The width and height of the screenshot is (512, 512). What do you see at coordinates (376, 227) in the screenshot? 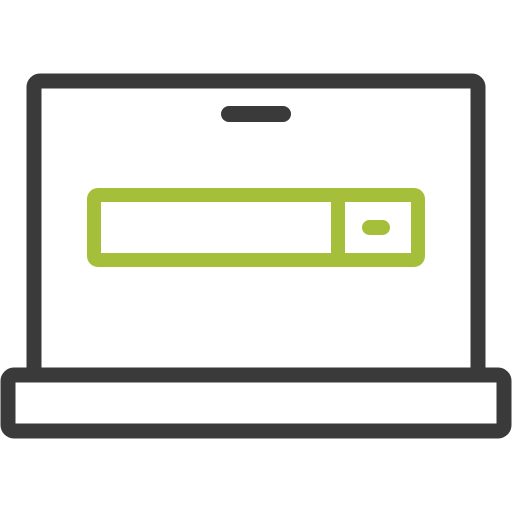
I see `search-button-icon` at bounding box center [376, 227].